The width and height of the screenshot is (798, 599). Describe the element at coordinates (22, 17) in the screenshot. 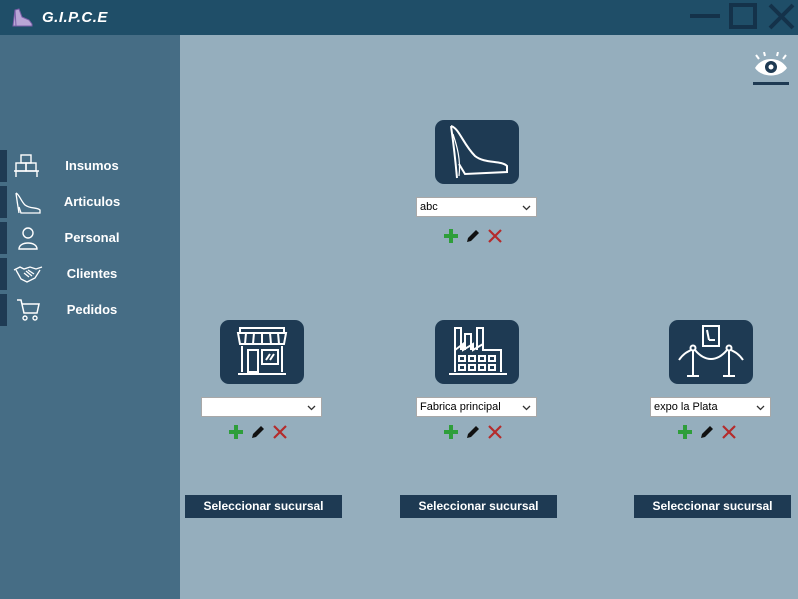

I see `app-logo-icon` at that location.